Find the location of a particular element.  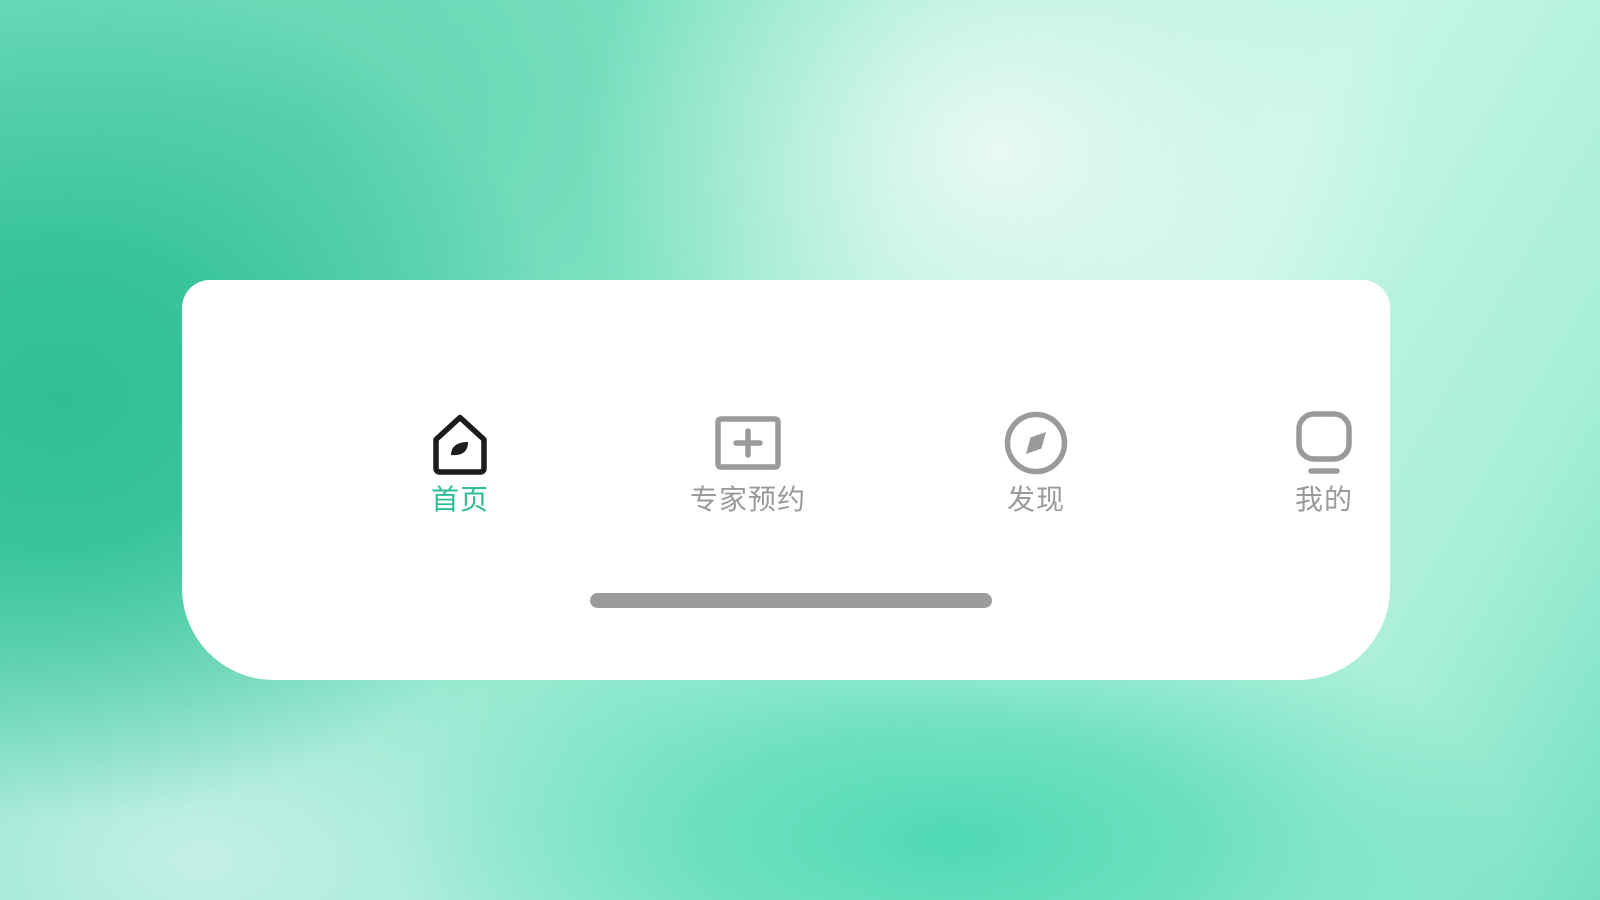

tab-home: 首页 is located at coordinates (460, 466).